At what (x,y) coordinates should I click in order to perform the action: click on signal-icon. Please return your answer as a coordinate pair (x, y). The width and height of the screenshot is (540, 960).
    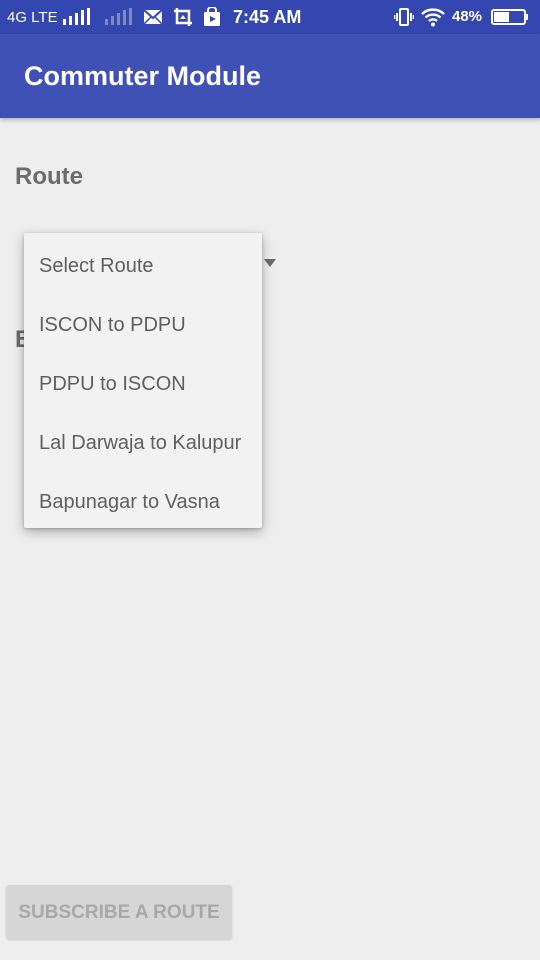
    Looking at the image, I should click on (76, 16).